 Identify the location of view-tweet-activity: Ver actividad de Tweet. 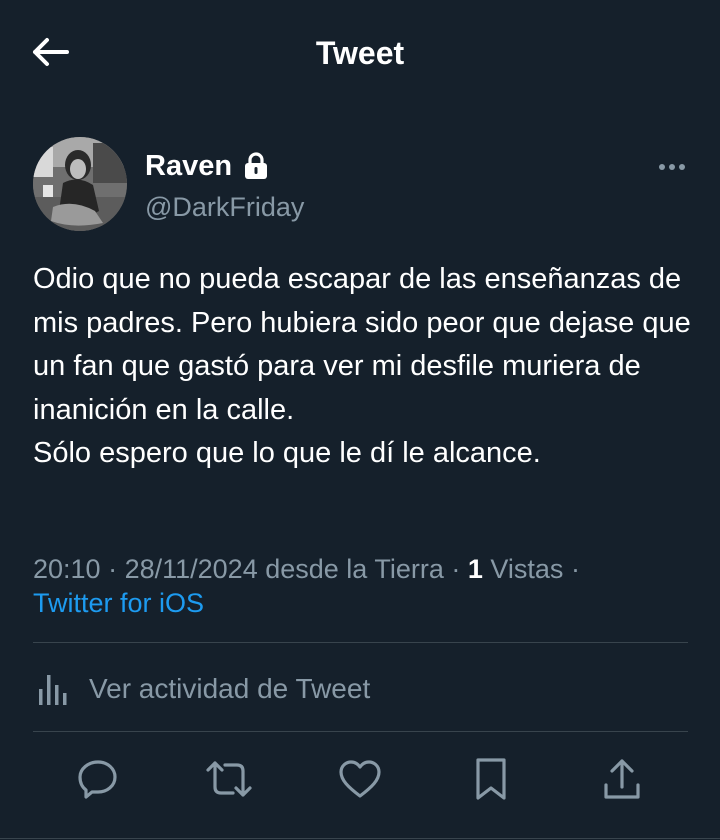
(201, 689).